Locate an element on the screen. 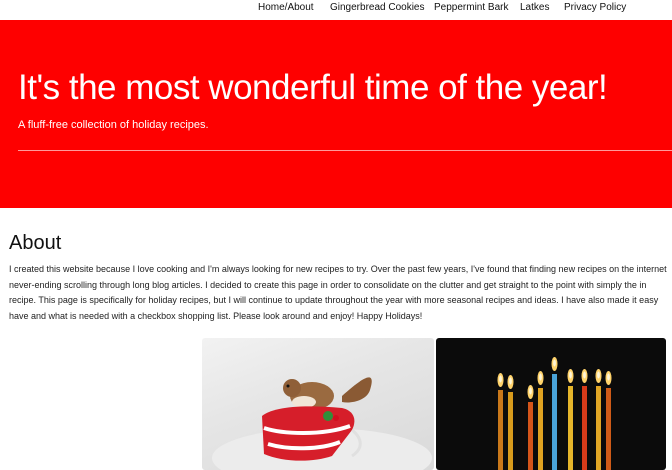 The image size is (672, 470). hero-divider is located at coordinates (345, 150).